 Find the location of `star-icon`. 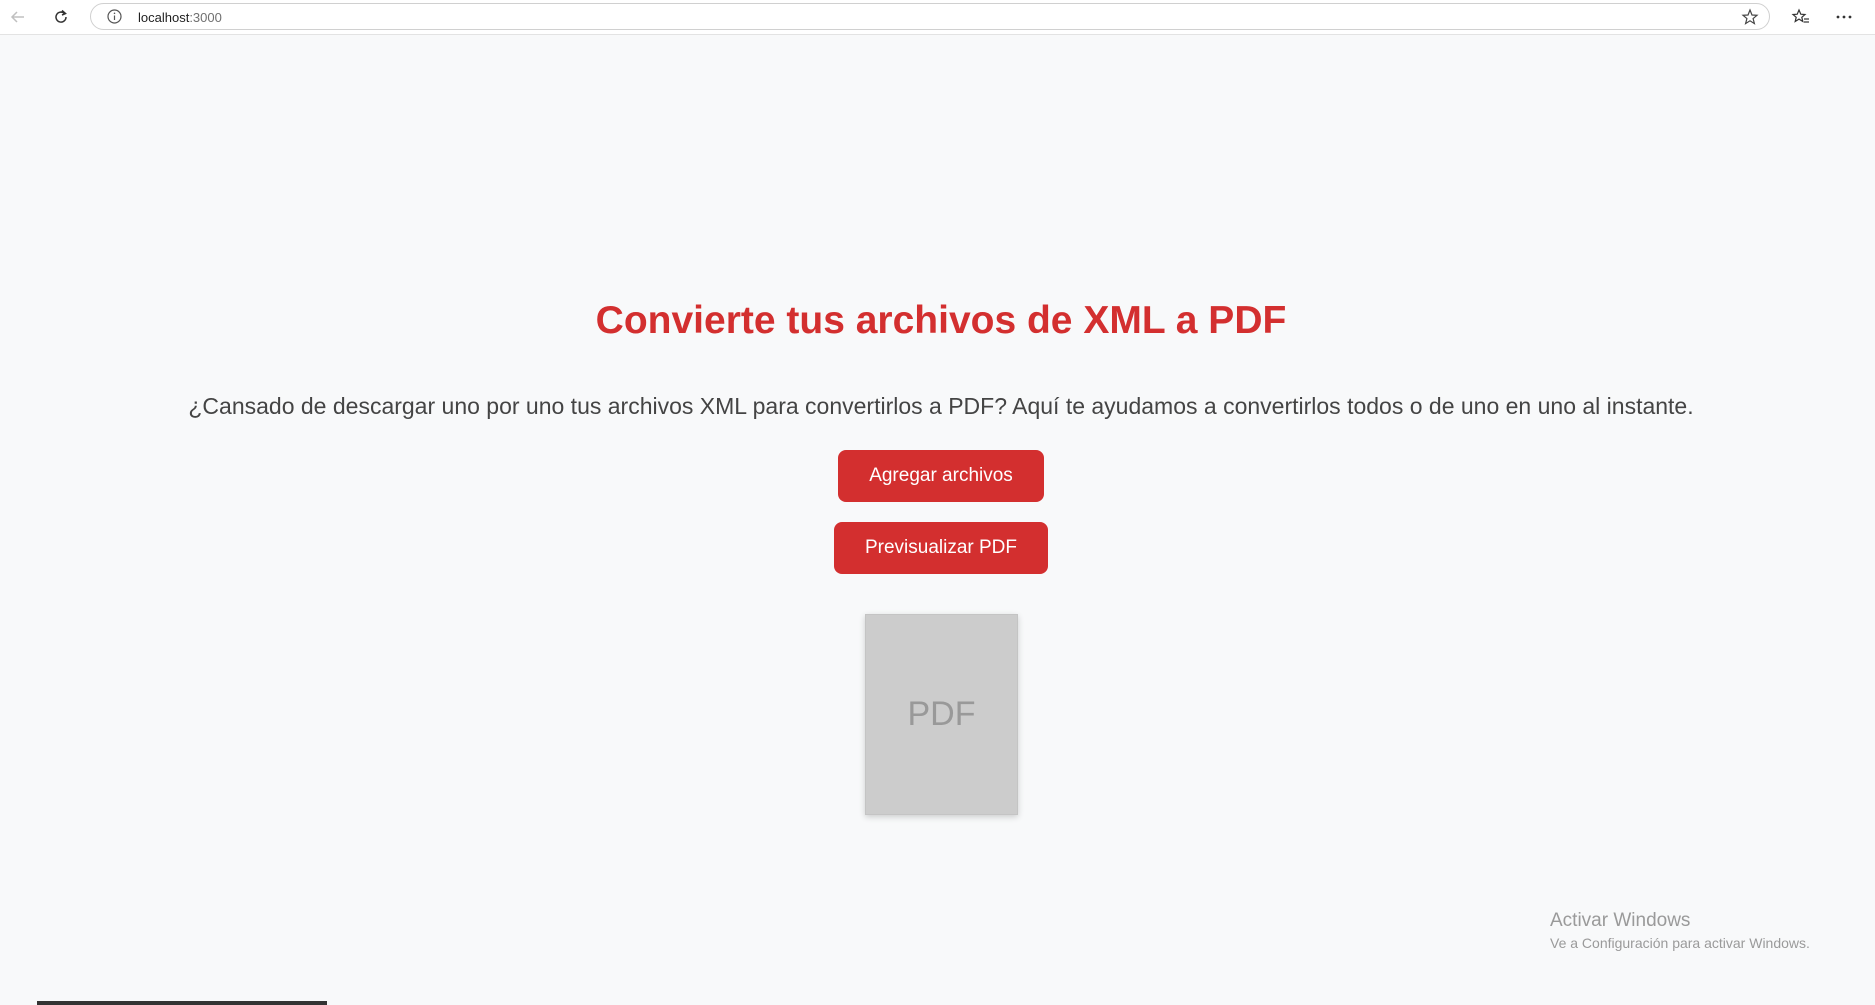

star-icon is located at coordinates (1750, 17).